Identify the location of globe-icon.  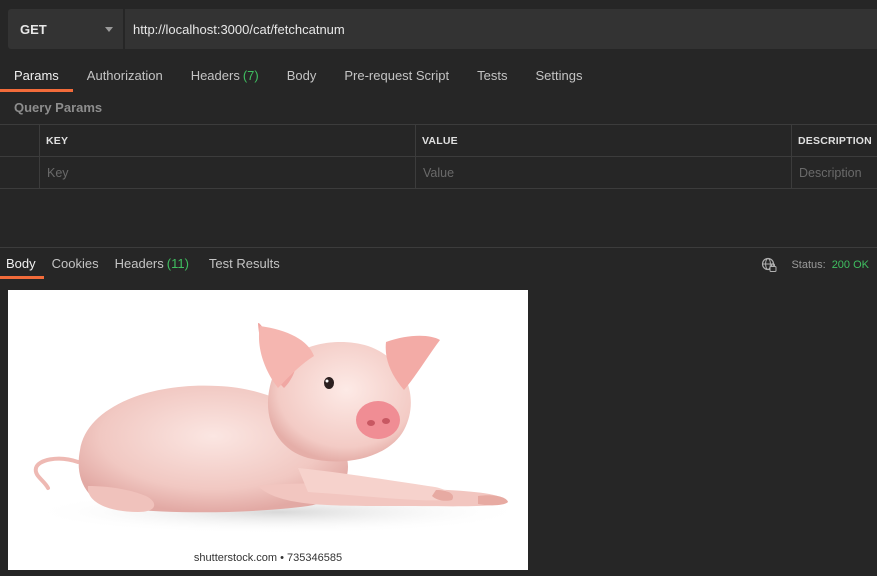
(769, 265).